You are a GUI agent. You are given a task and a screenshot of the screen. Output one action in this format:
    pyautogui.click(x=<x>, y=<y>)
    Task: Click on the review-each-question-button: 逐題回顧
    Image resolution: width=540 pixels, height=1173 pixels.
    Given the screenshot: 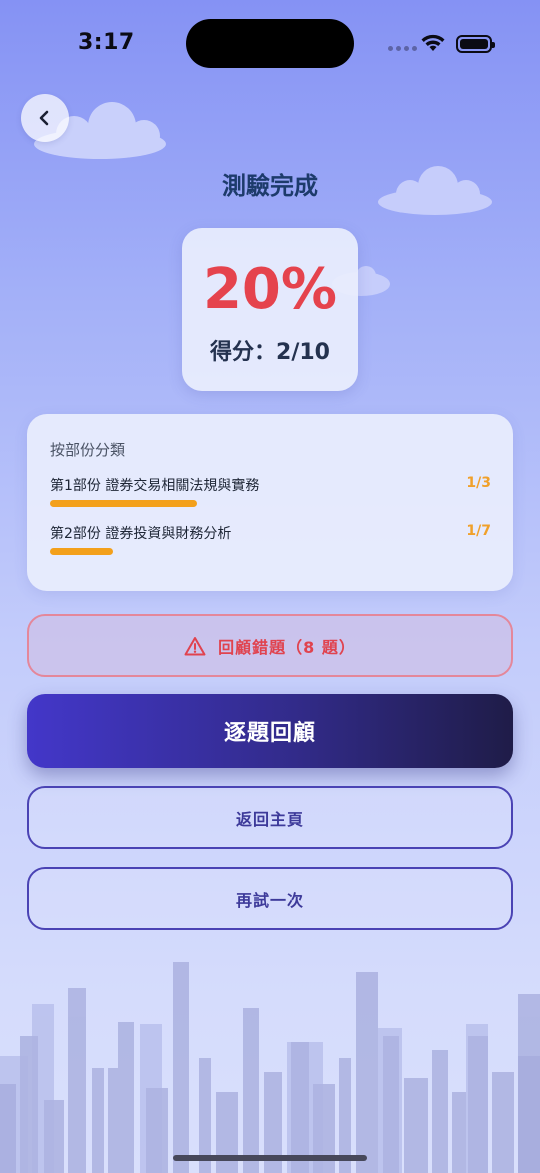 What is the action you would take?
    pyautogui.click(x=270, y=731)
    